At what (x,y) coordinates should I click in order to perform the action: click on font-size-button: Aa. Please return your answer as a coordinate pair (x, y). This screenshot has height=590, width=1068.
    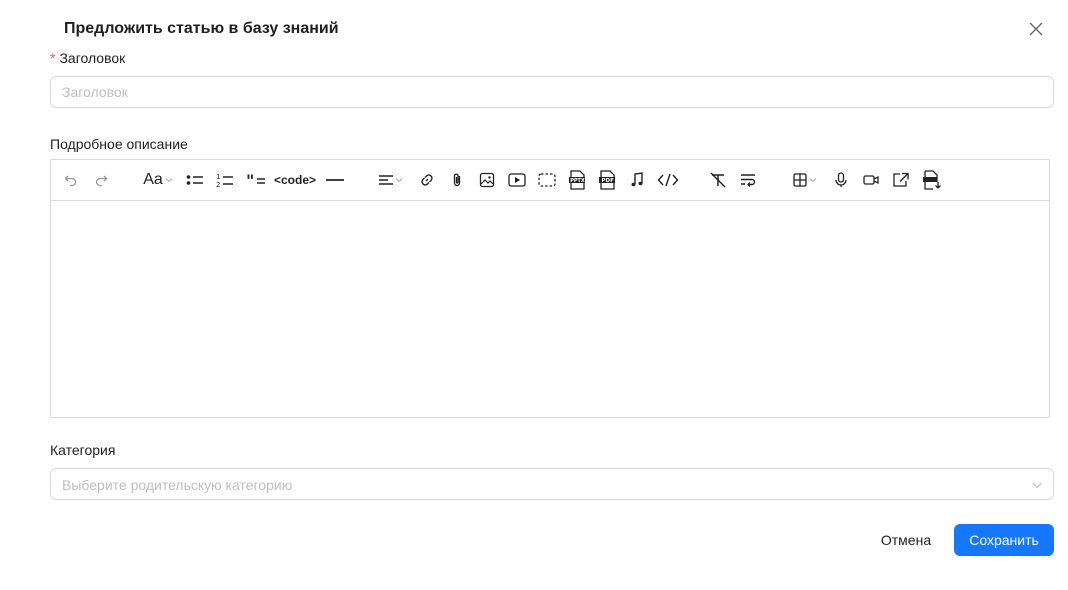
    Looking at the image, I should click on (158, 180).